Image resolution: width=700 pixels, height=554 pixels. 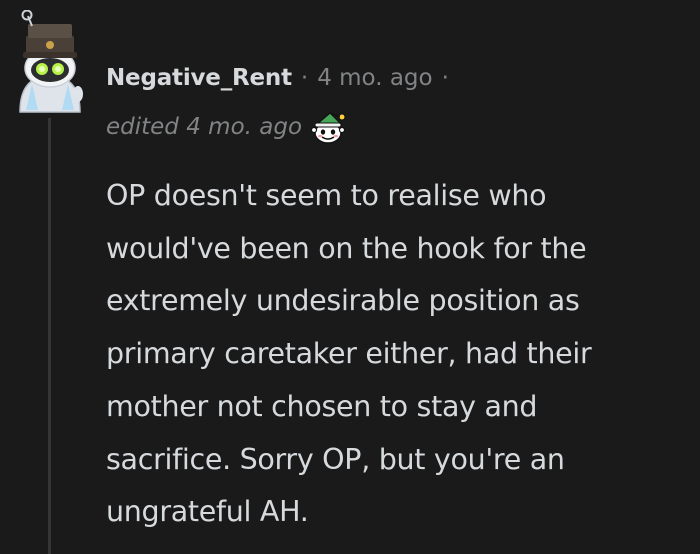 I want to click on user-avatar-icon, so click(x=50, y=62).